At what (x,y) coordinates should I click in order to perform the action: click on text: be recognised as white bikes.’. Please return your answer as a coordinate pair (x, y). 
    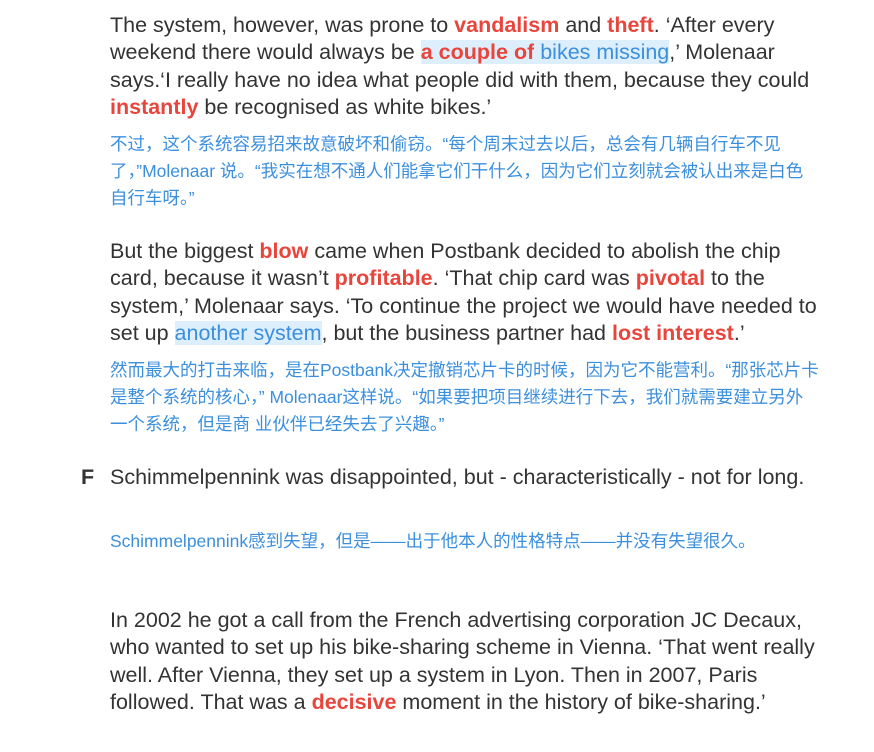
    Looking at the image, I should click on (345, 106).